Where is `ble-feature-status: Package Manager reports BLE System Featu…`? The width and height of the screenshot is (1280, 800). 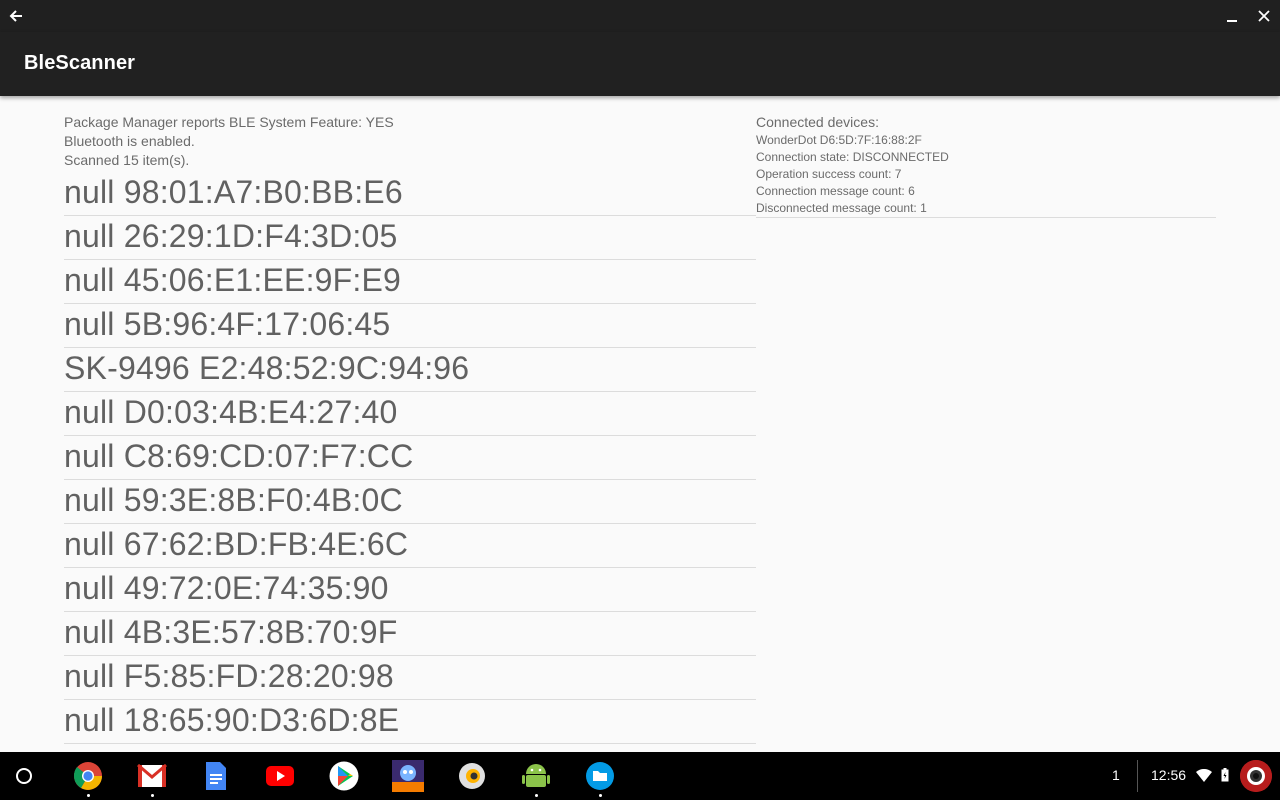 ble-feature-status: Package Manager reports BLE System Featu… is located at coordinates (229, 122).